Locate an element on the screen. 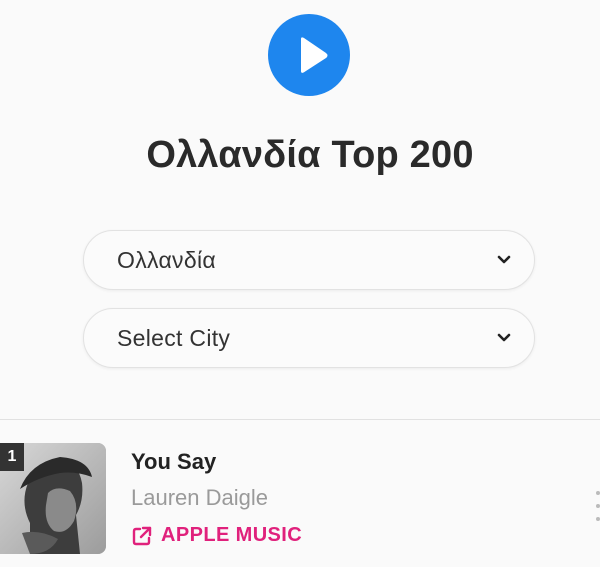 The width and height of the screenshot is (600, 567). external-link-icon is located at coordinates (142, 536).